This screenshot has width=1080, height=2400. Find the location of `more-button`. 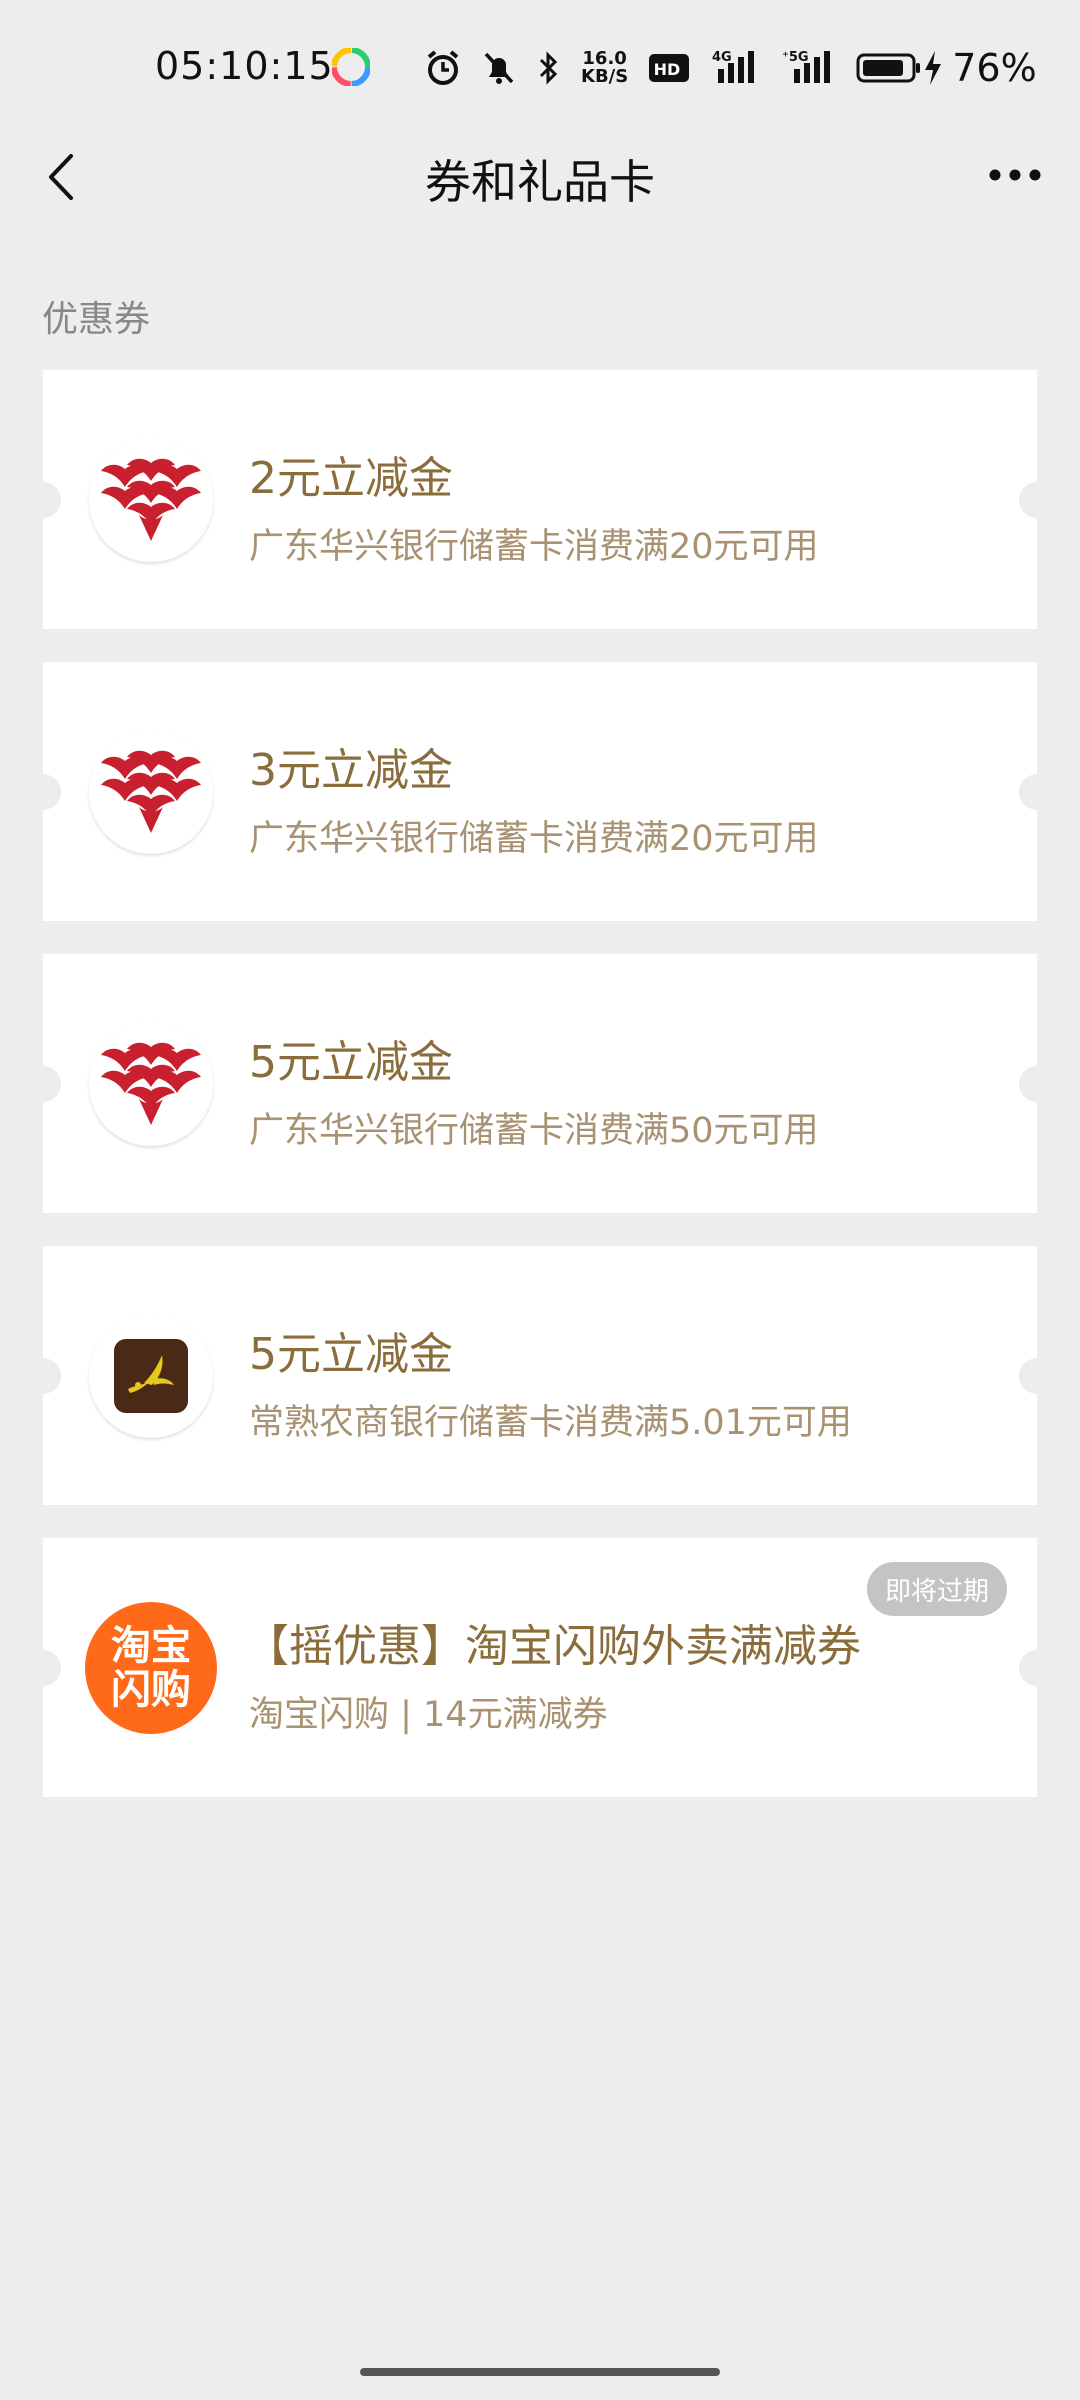

more-button is located at coordinates (1015, 175).